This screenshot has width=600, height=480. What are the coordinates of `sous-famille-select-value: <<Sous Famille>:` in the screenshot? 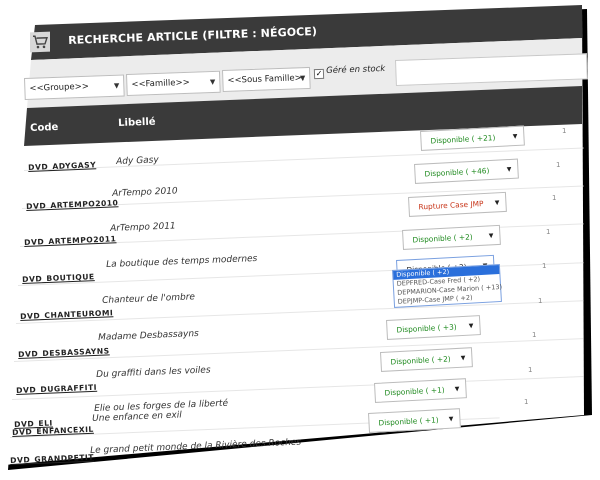 It's located at (266, 79).